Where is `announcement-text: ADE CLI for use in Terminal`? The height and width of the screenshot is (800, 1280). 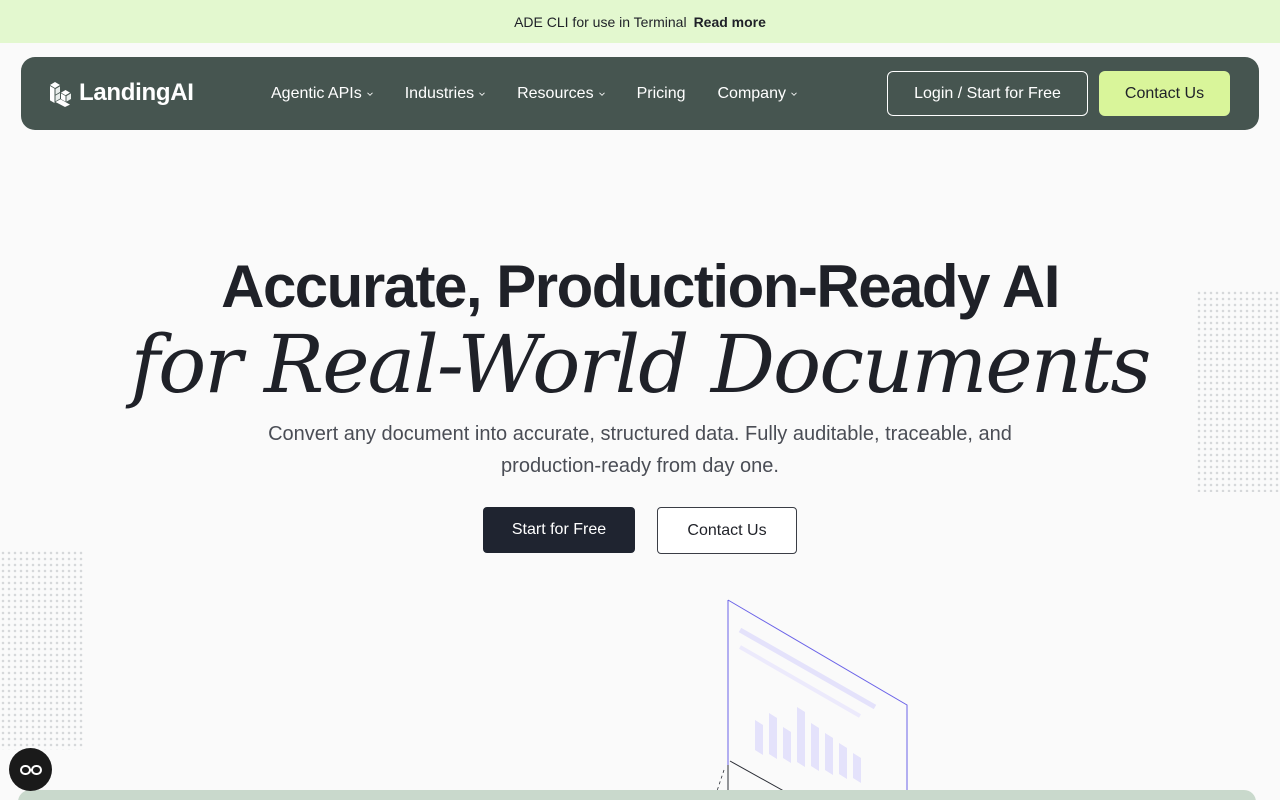 announcement-text: ADE CLI for use in Terminal is located at coordinates (600, 21).